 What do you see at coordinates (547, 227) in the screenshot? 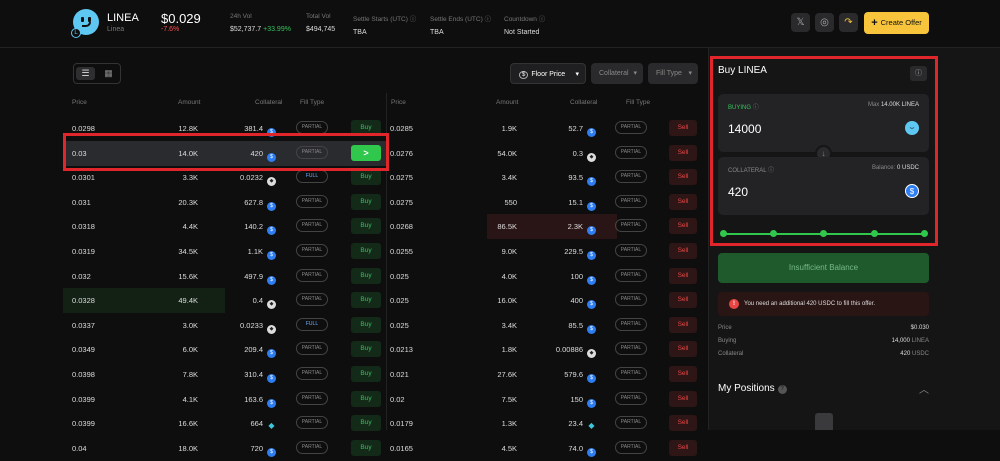
I see `sell-order-row: 0.0268 86.5K 2.3K $ PARTIAL Sell` at bounding box center [547, 227].